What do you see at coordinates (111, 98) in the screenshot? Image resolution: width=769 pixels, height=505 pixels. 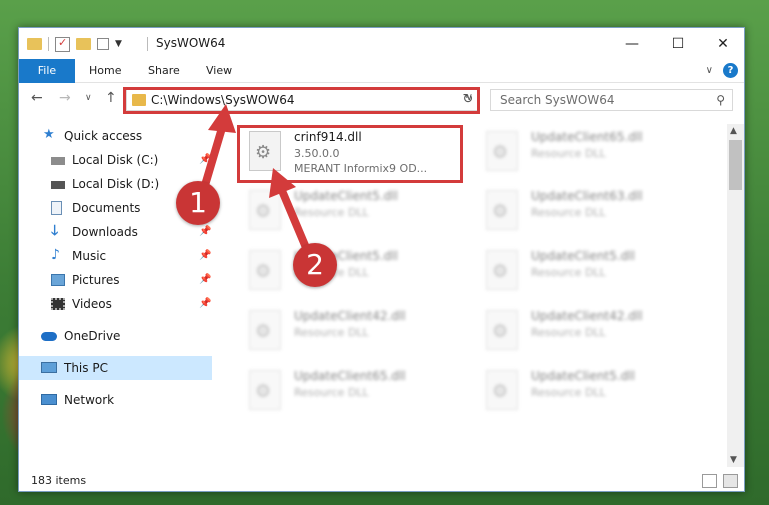 I see `up-button: ↑` at bounding box center [111, 98].